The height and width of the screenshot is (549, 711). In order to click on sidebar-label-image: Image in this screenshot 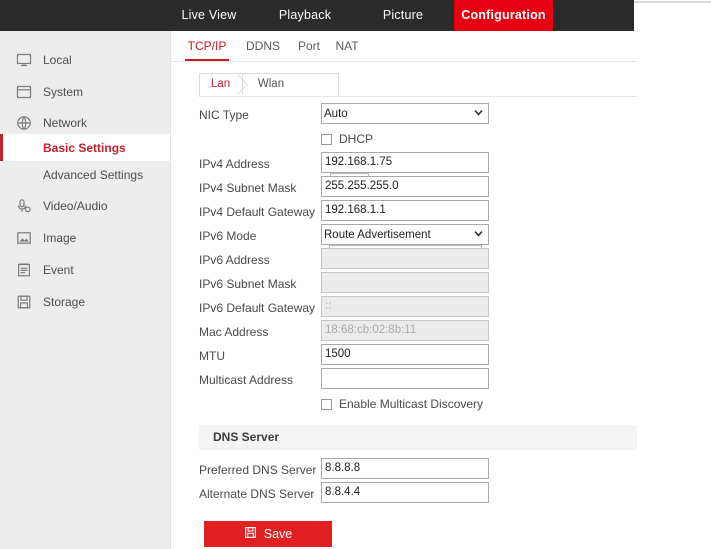, I will do `click(60, 238)`.